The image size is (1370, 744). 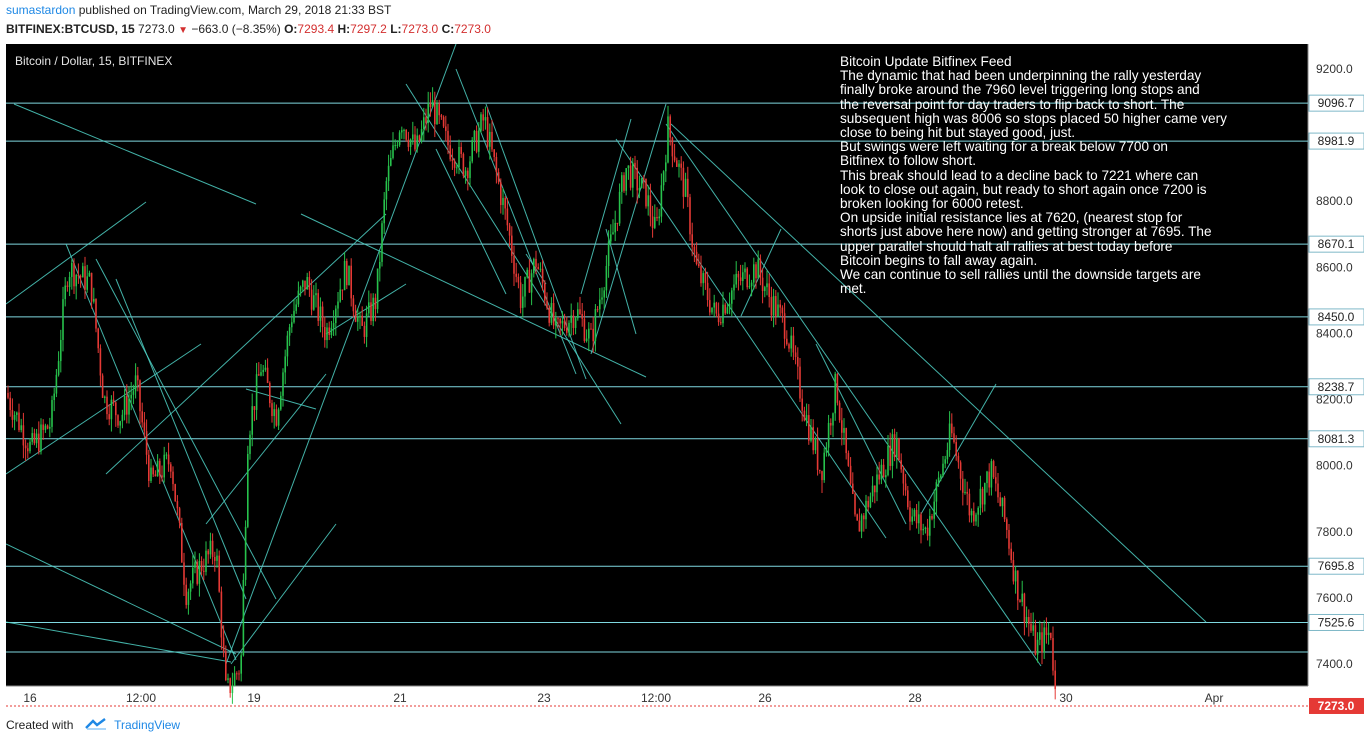 I want to click on author-link: sumastardon, so click(x=40, y=10).